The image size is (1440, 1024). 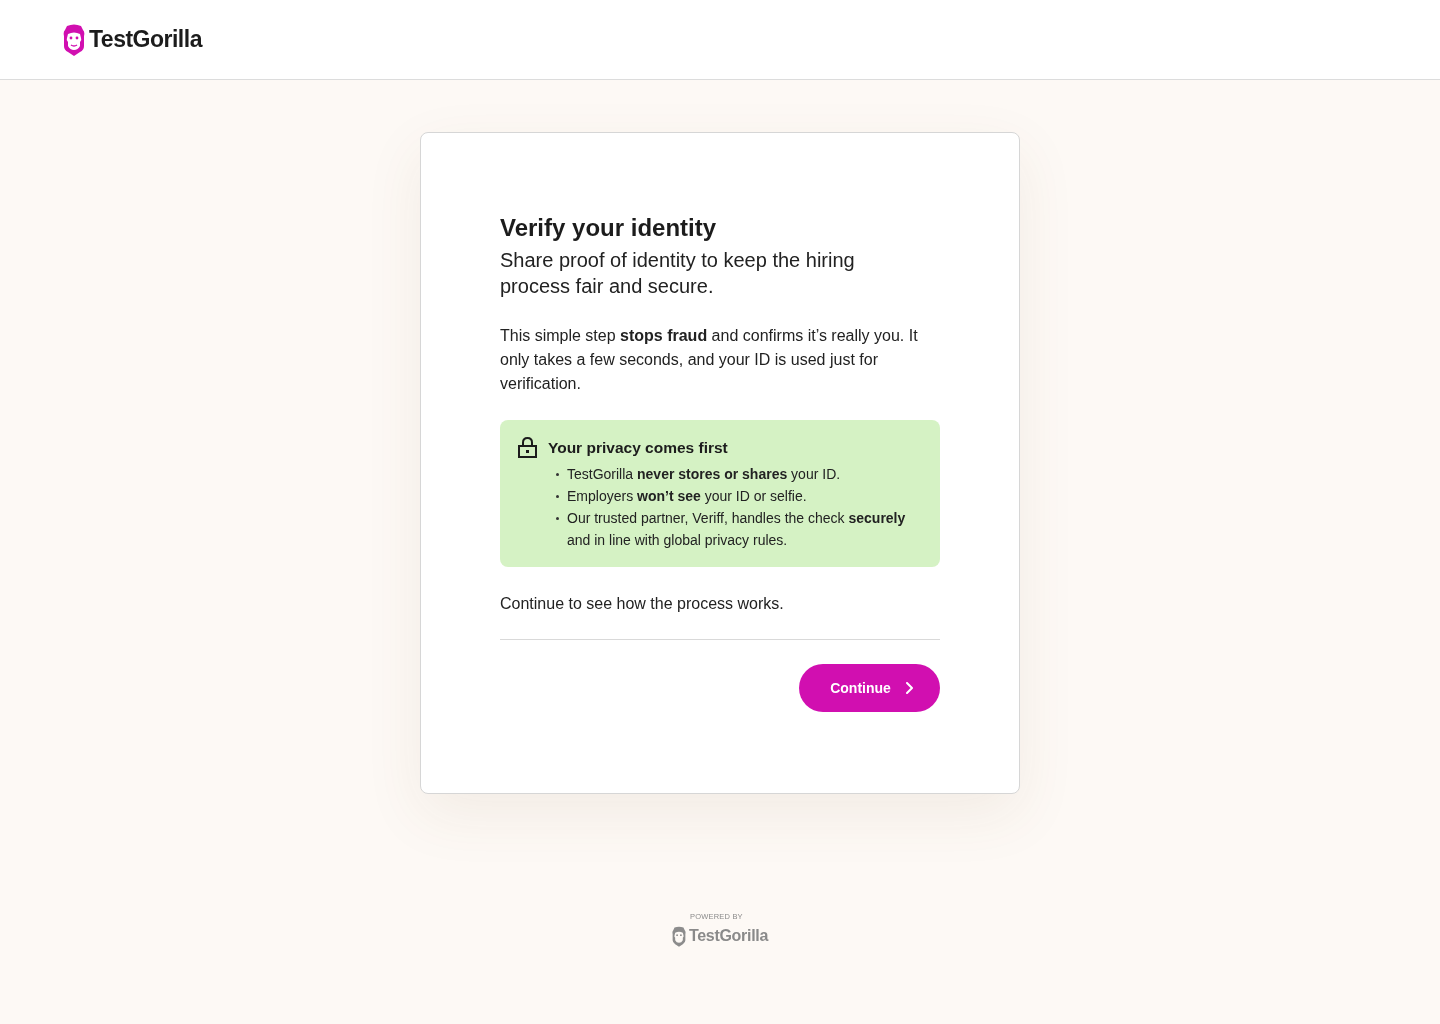 What do you see at coordinates (638, 447) in the screenshot?
I see `privacy-heading: Your privacy comes first` at bounding box center [638, 447].